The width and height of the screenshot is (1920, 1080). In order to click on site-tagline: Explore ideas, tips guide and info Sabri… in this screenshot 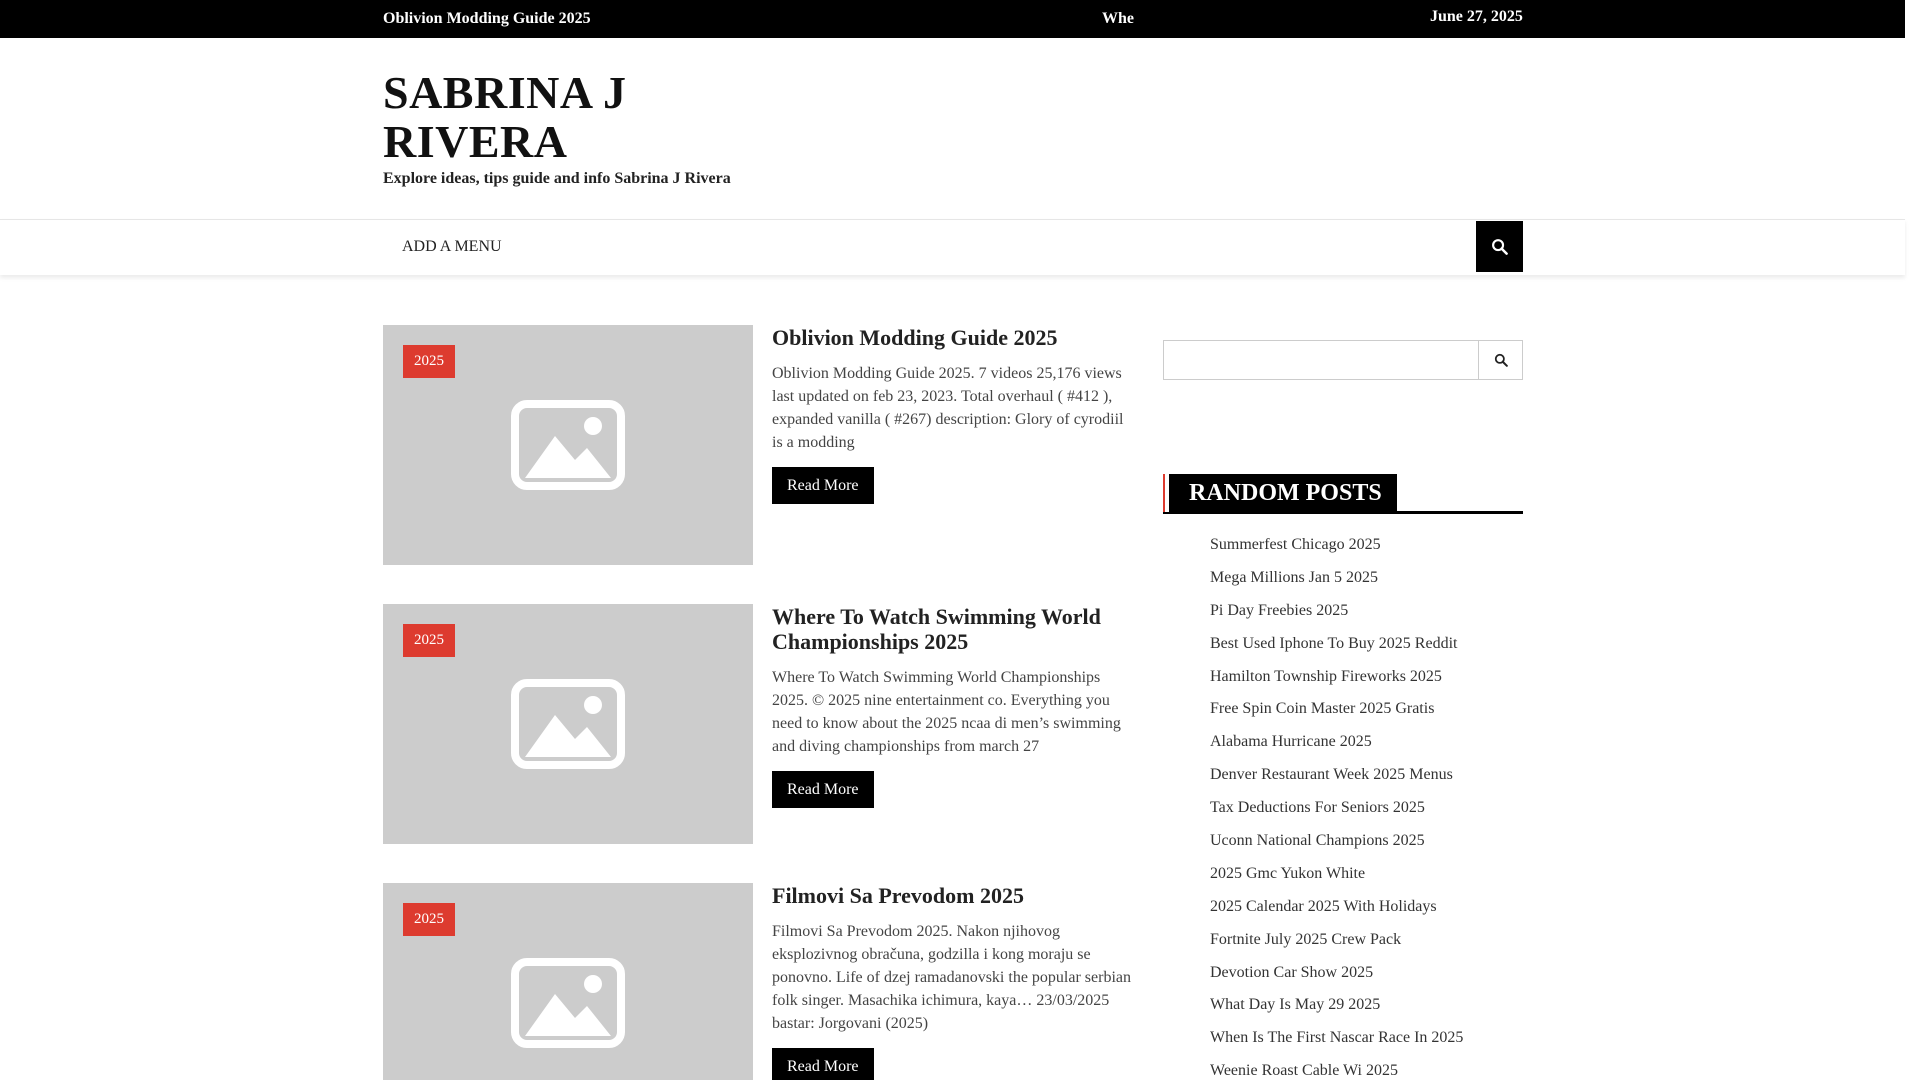, I will do `click(557, 178)`.